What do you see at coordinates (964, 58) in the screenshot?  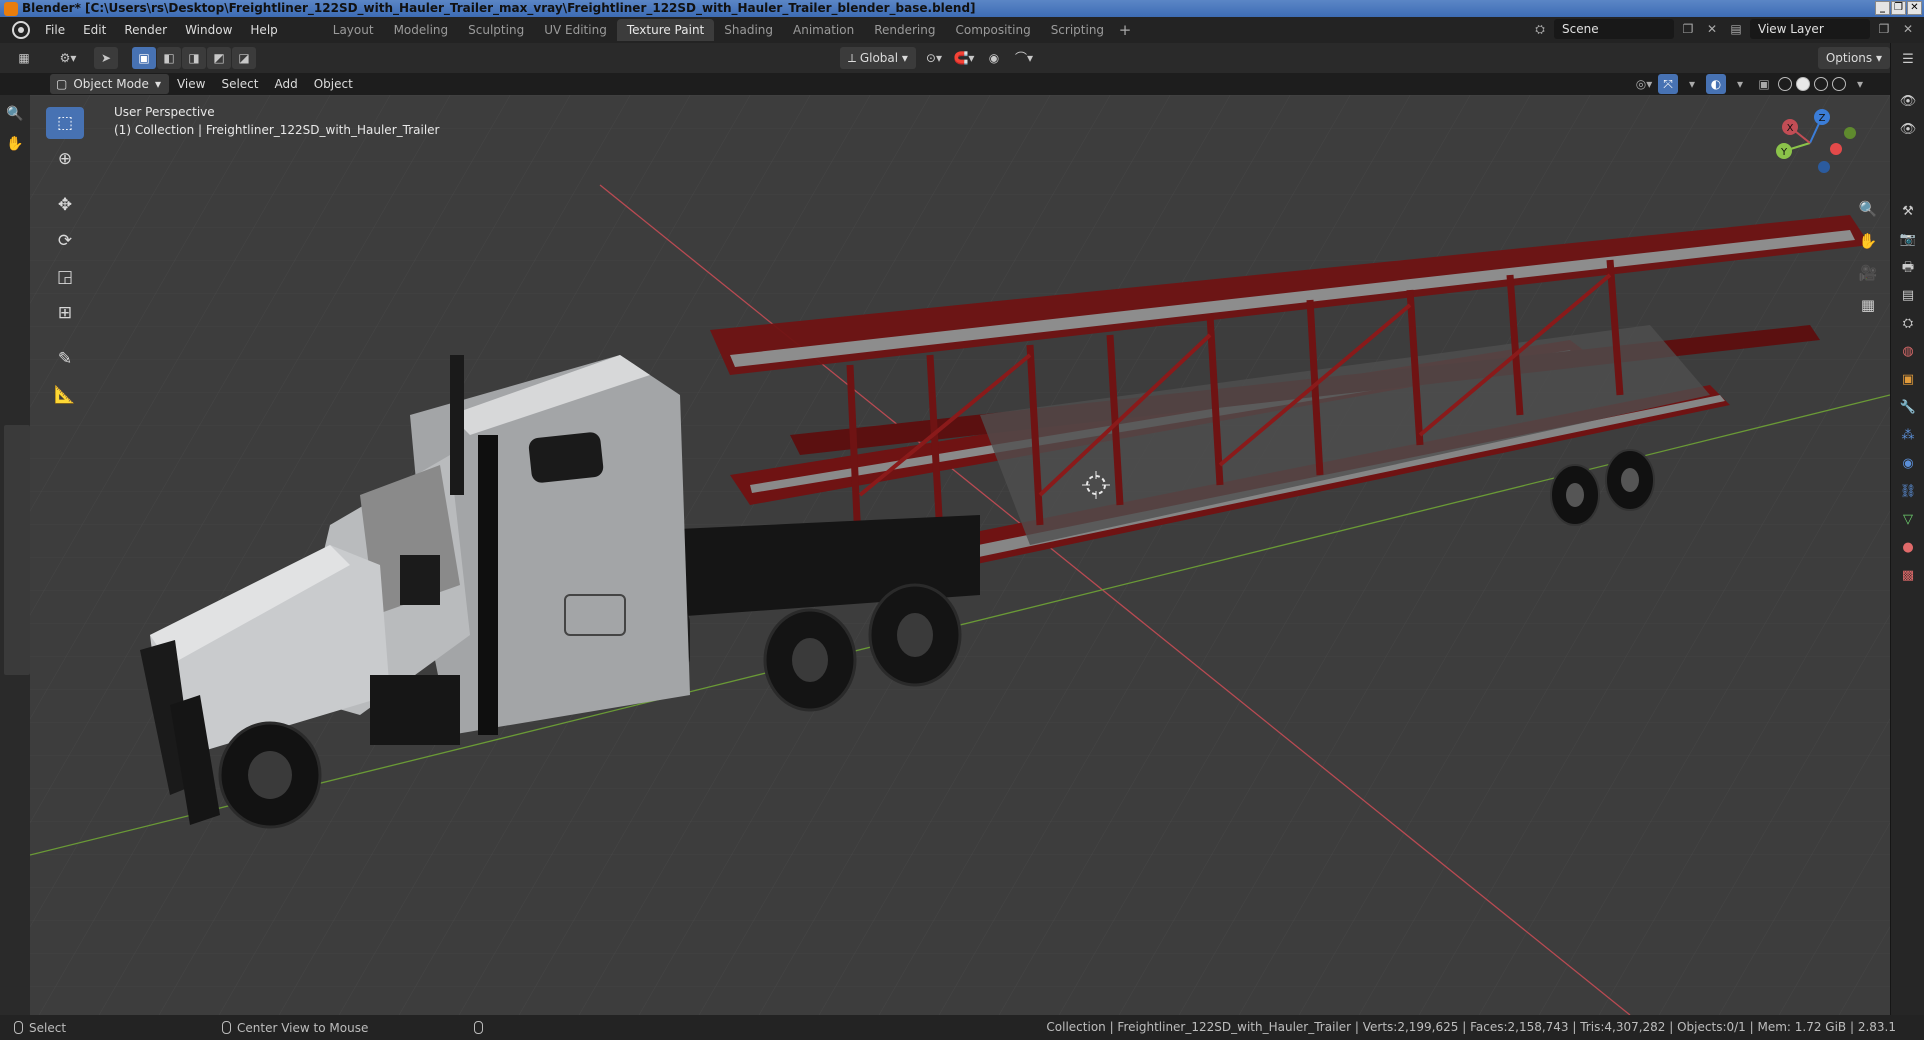 I see `snap-icon: 🧲▾` at bounding box center [964, 58].